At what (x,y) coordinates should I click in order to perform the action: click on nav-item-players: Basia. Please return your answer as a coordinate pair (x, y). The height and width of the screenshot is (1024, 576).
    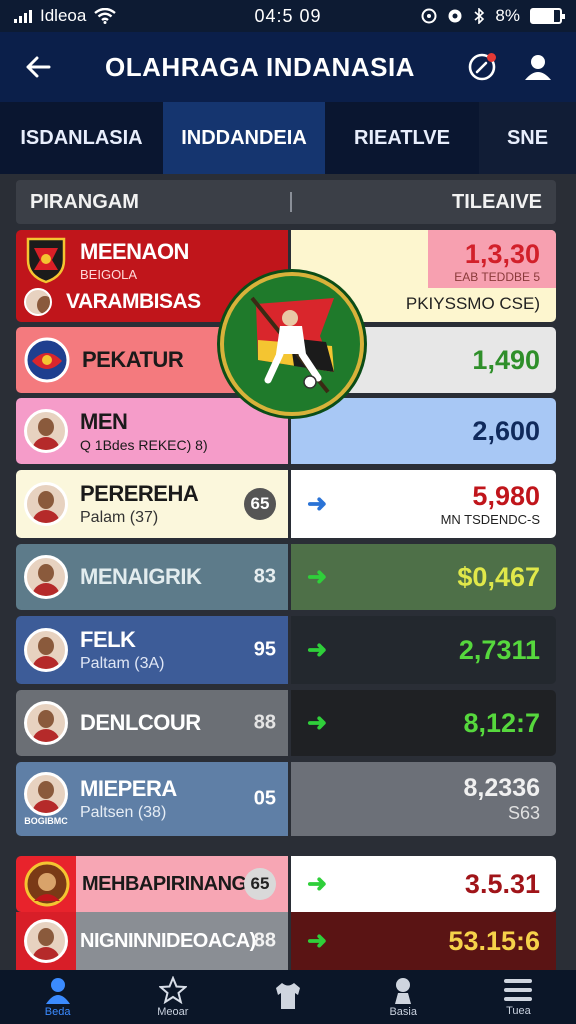
    Looking at the image, I should click on (403, 997).